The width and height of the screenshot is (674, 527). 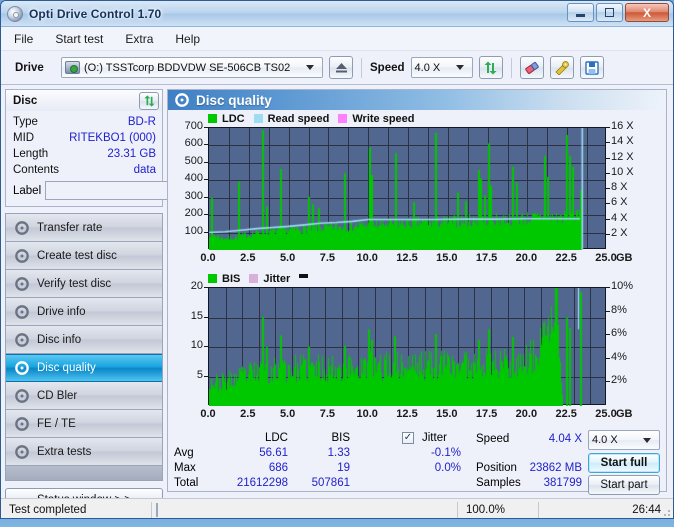 I want to click on disc-refresh-button, so click(x=149, y=100).